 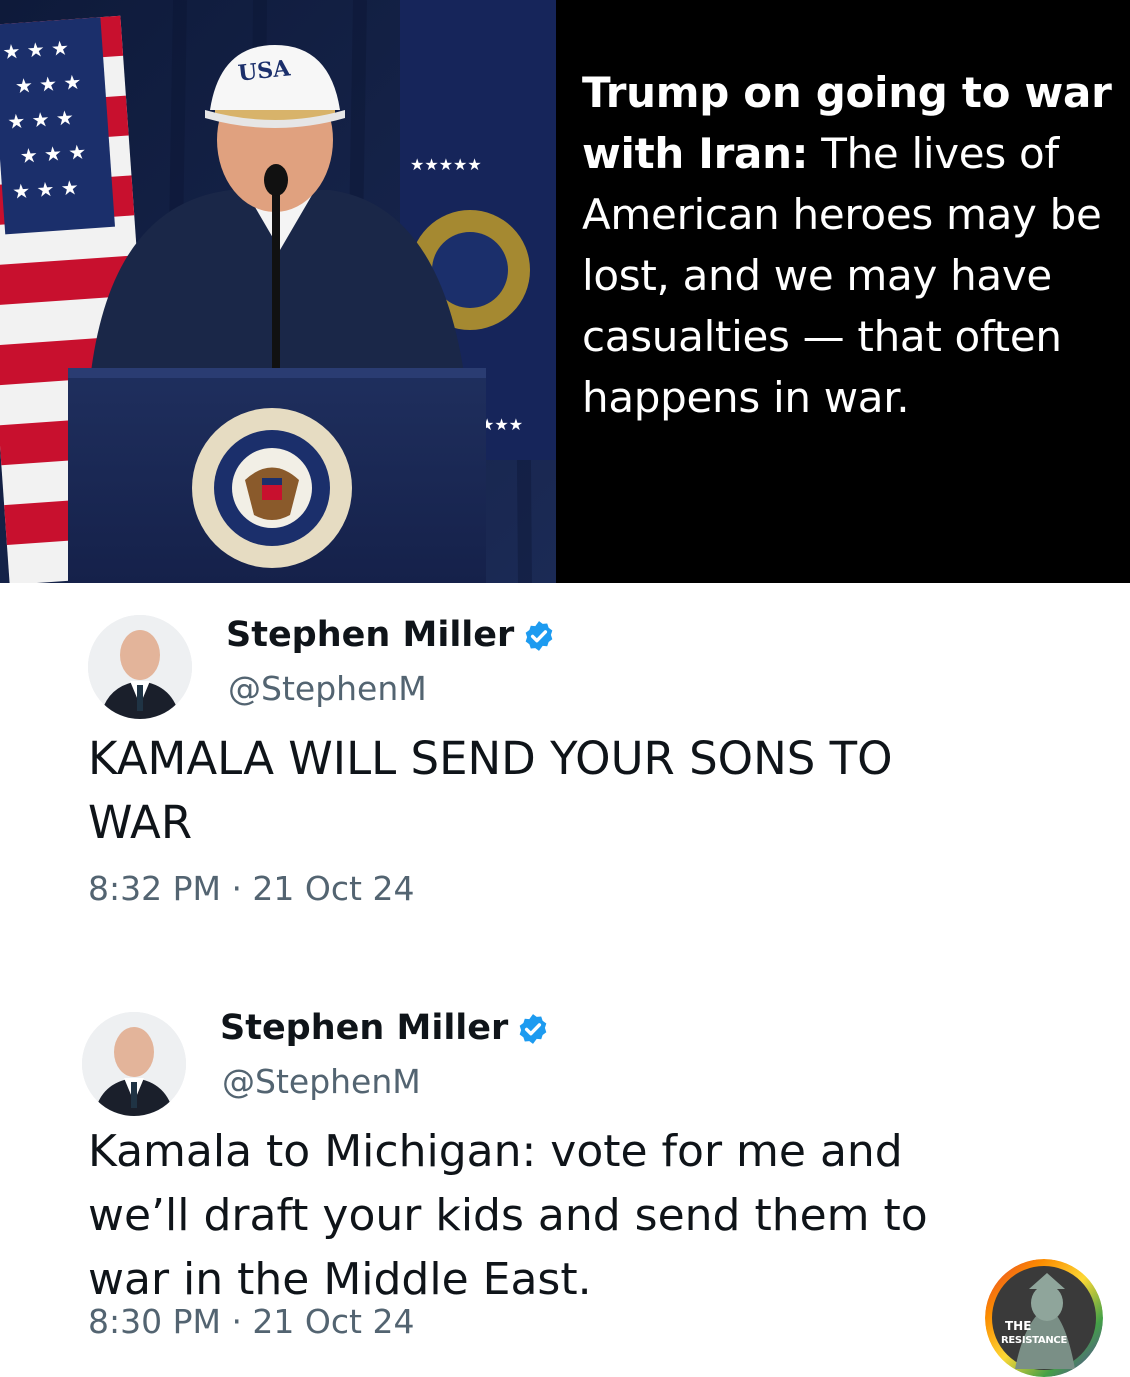 I want to click on resistance-logo: THE RESISTANCE, so click(x=1044, y=1318).